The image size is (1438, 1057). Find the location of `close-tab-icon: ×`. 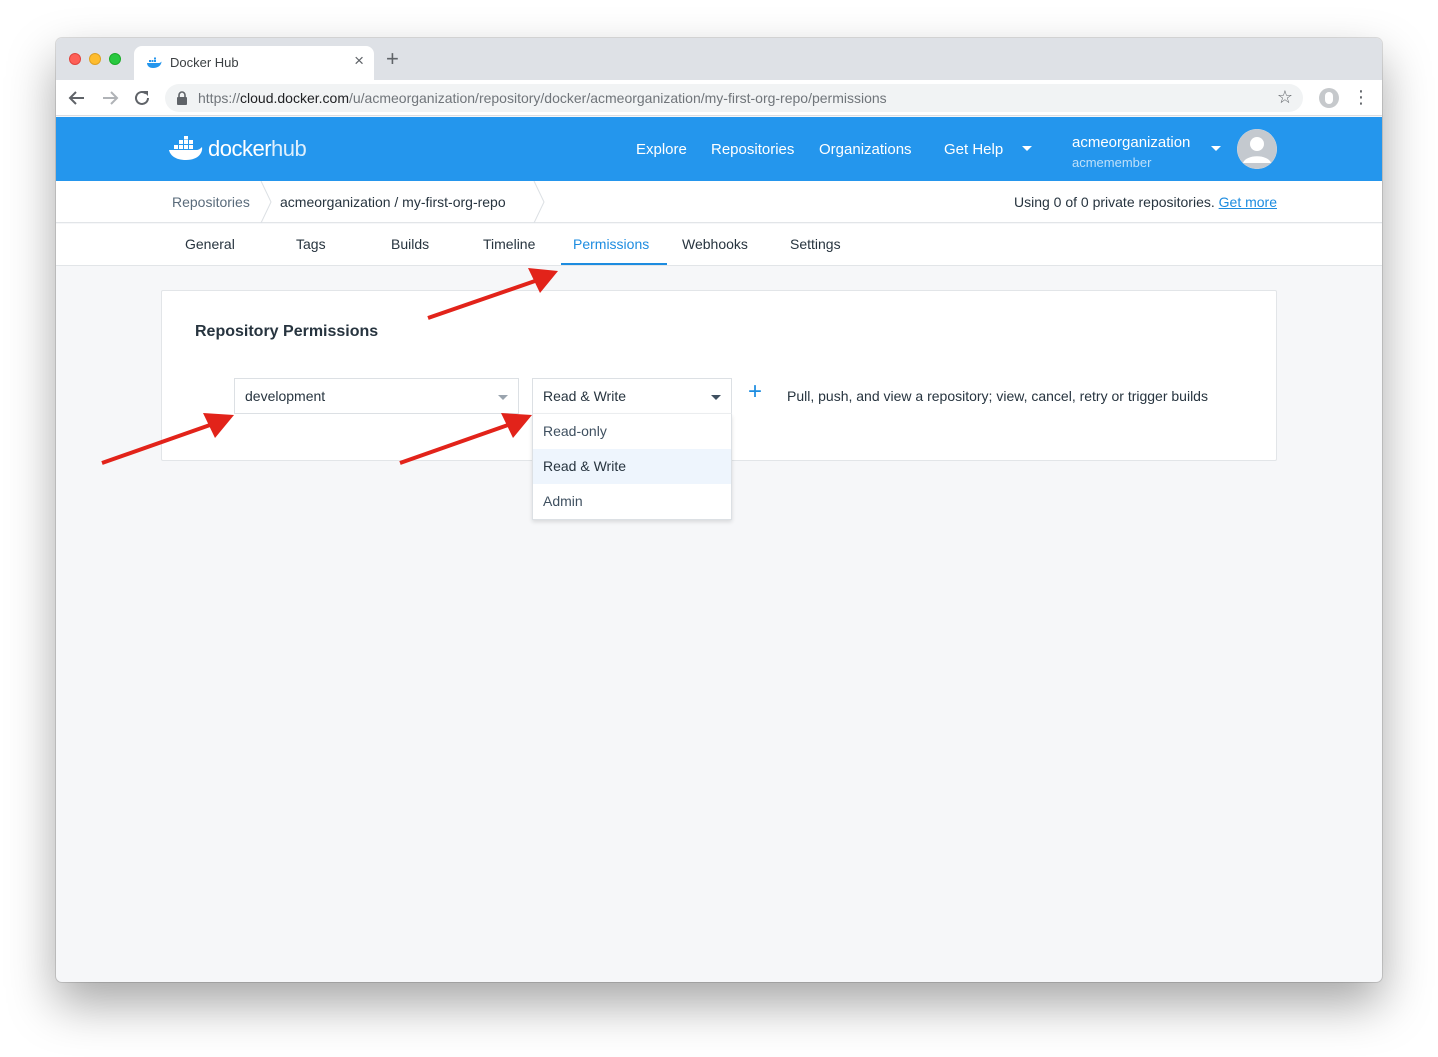

close-tab-icon: × is located at coordinates (359, 61).